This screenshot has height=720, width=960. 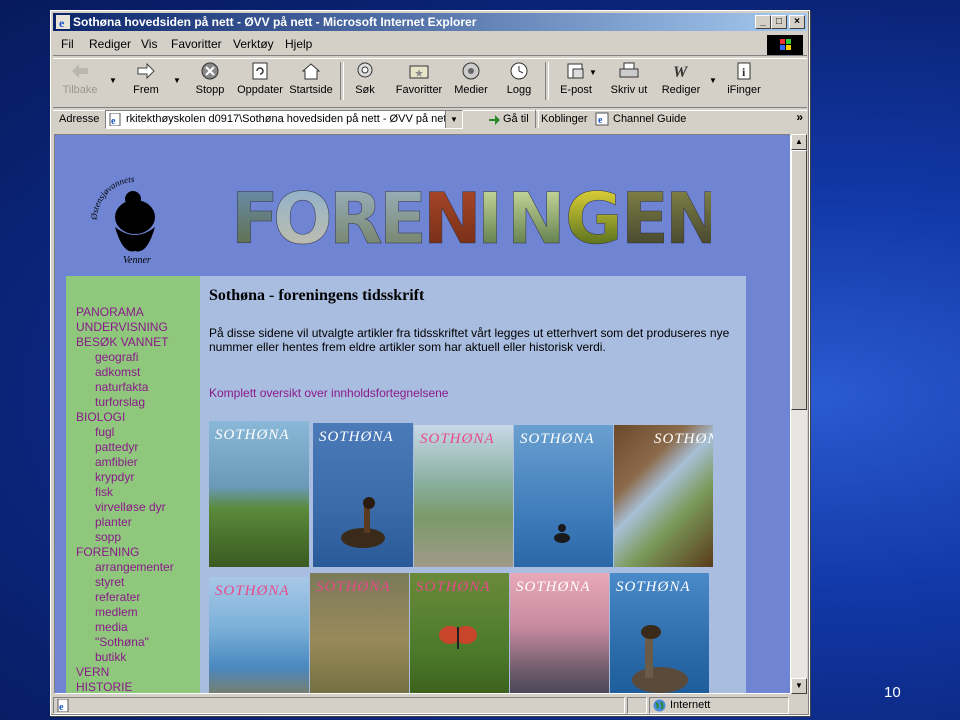 What do you see at coordinates (146, 81) in the screenshot?
I see `forward-button: Frem` at bounding box center [146, 81].